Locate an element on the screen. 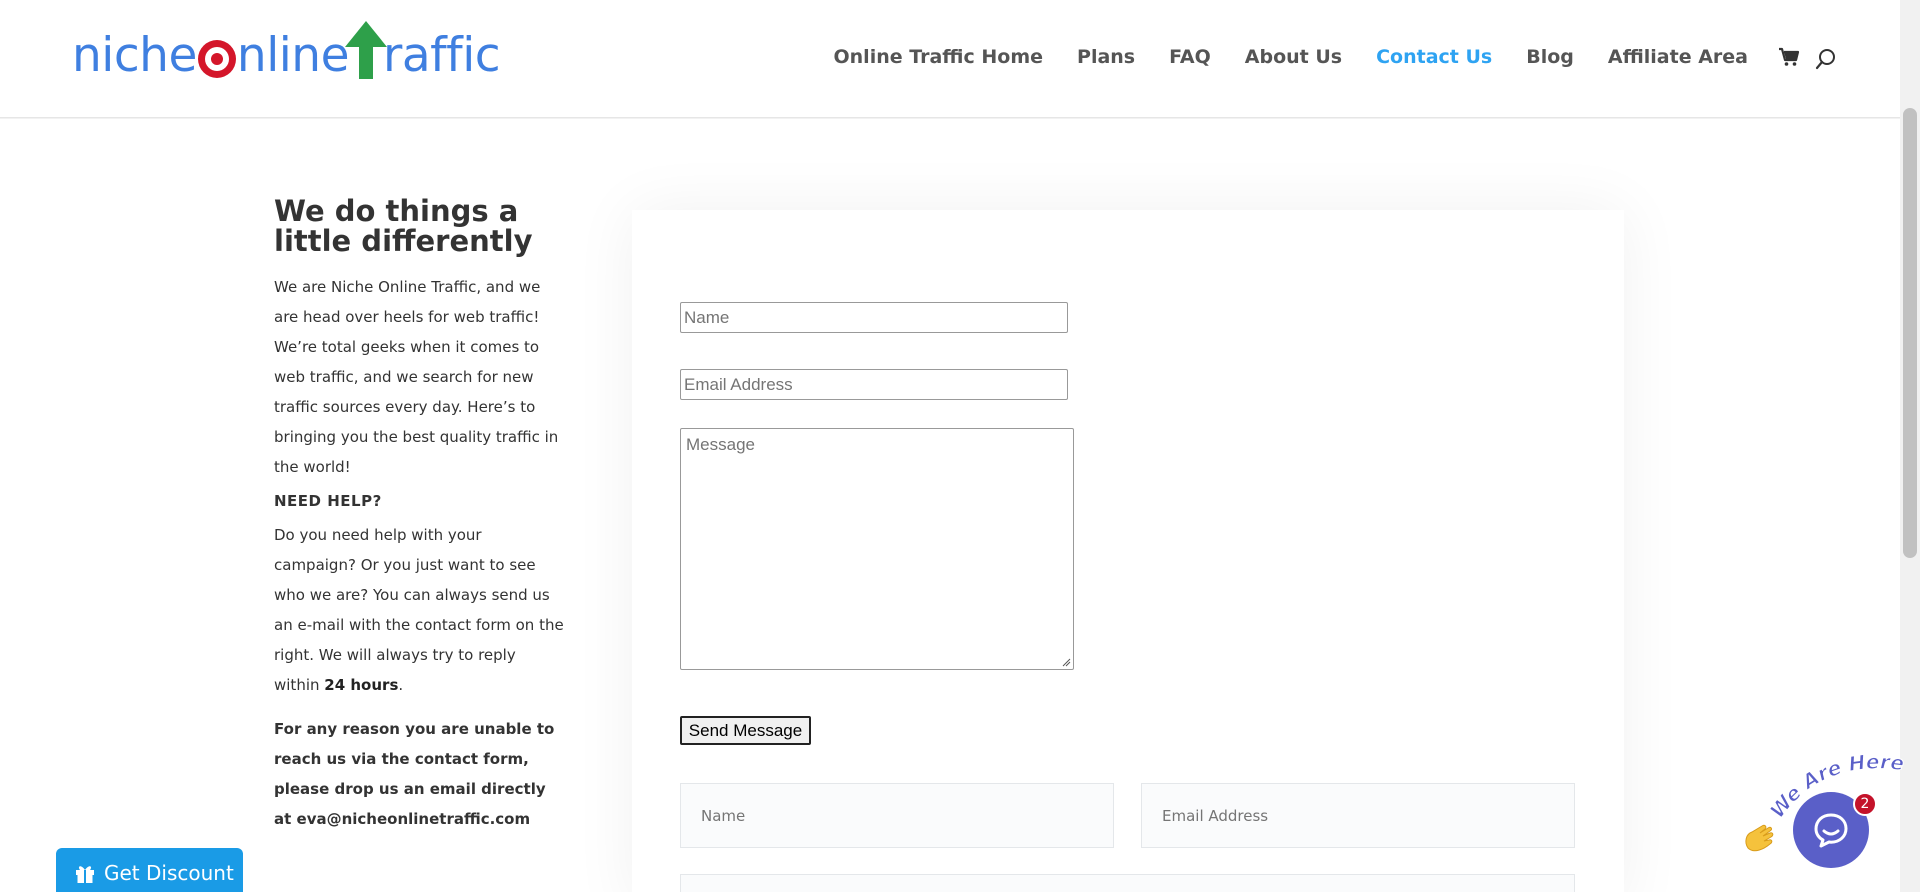  resize-grip-icon is located at coordinates (1066, 662).